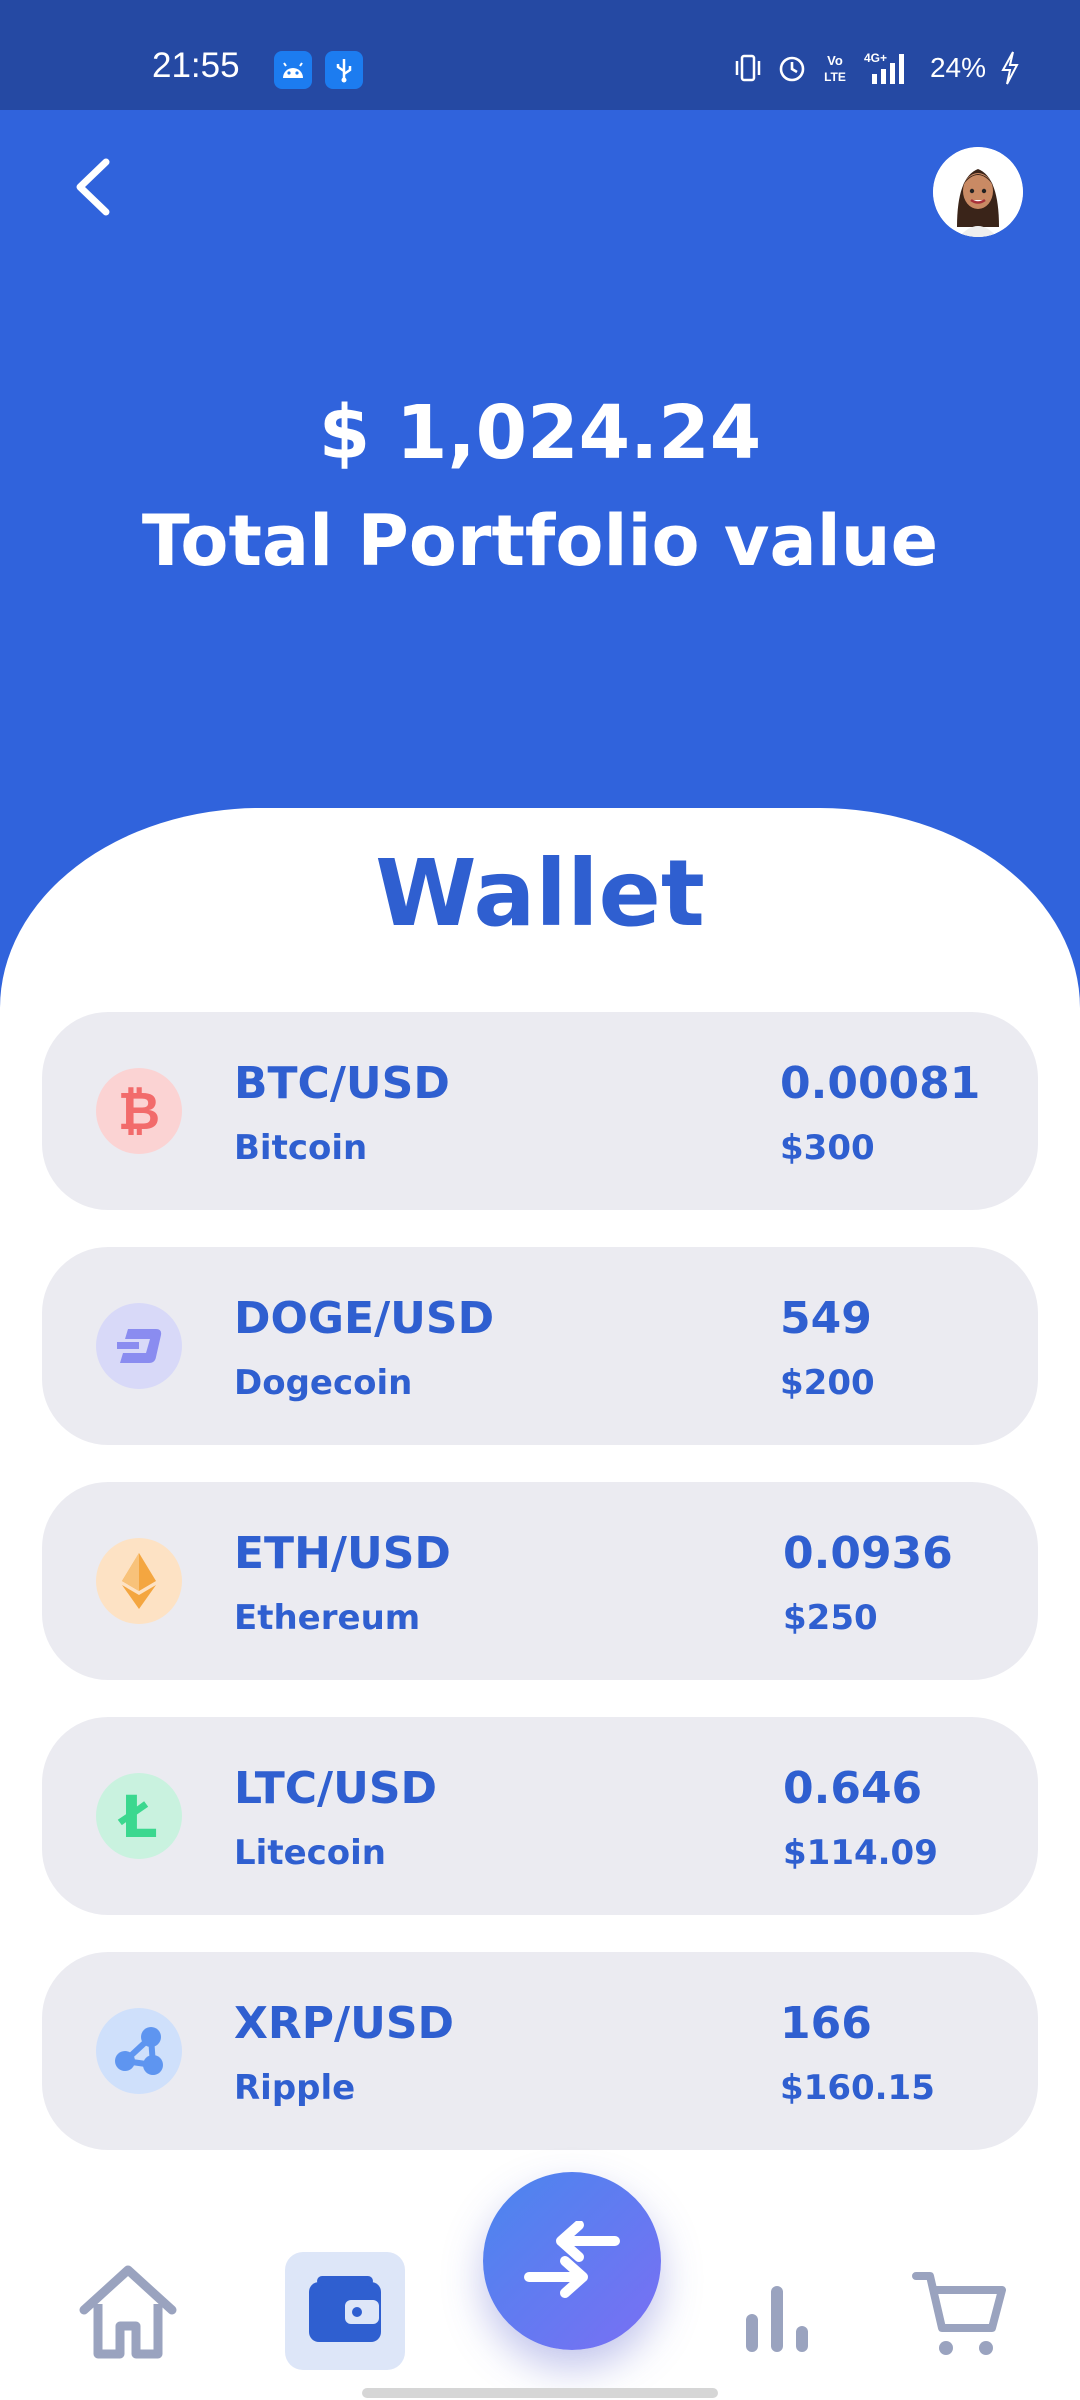  What do you see at coordinates (293, 70) in the screenshot?
I see `android-icon` at bounding box center [293, 70].